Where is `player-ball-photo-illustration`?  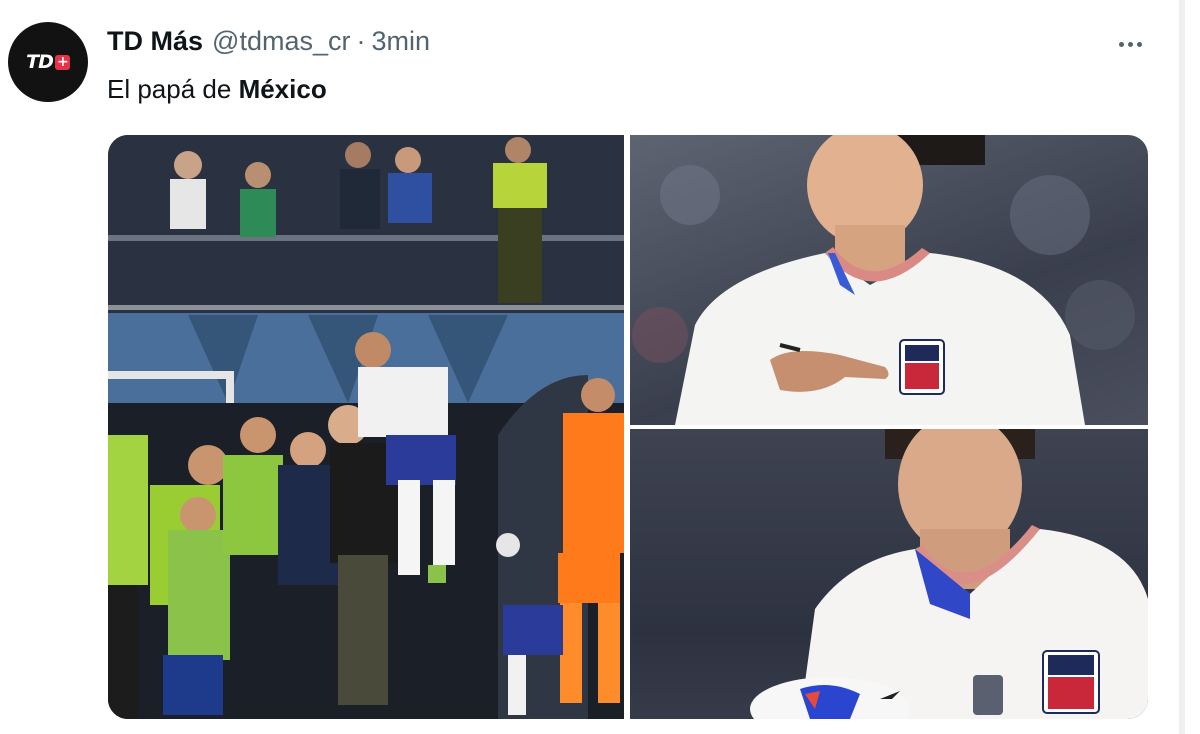
player-ball-photo-illustration is located at coordinates (949, 574).